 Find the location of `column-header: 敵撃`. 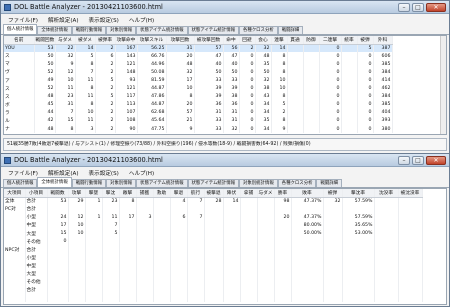

column-header: 敵撃 is located at coordinates (128, 193).